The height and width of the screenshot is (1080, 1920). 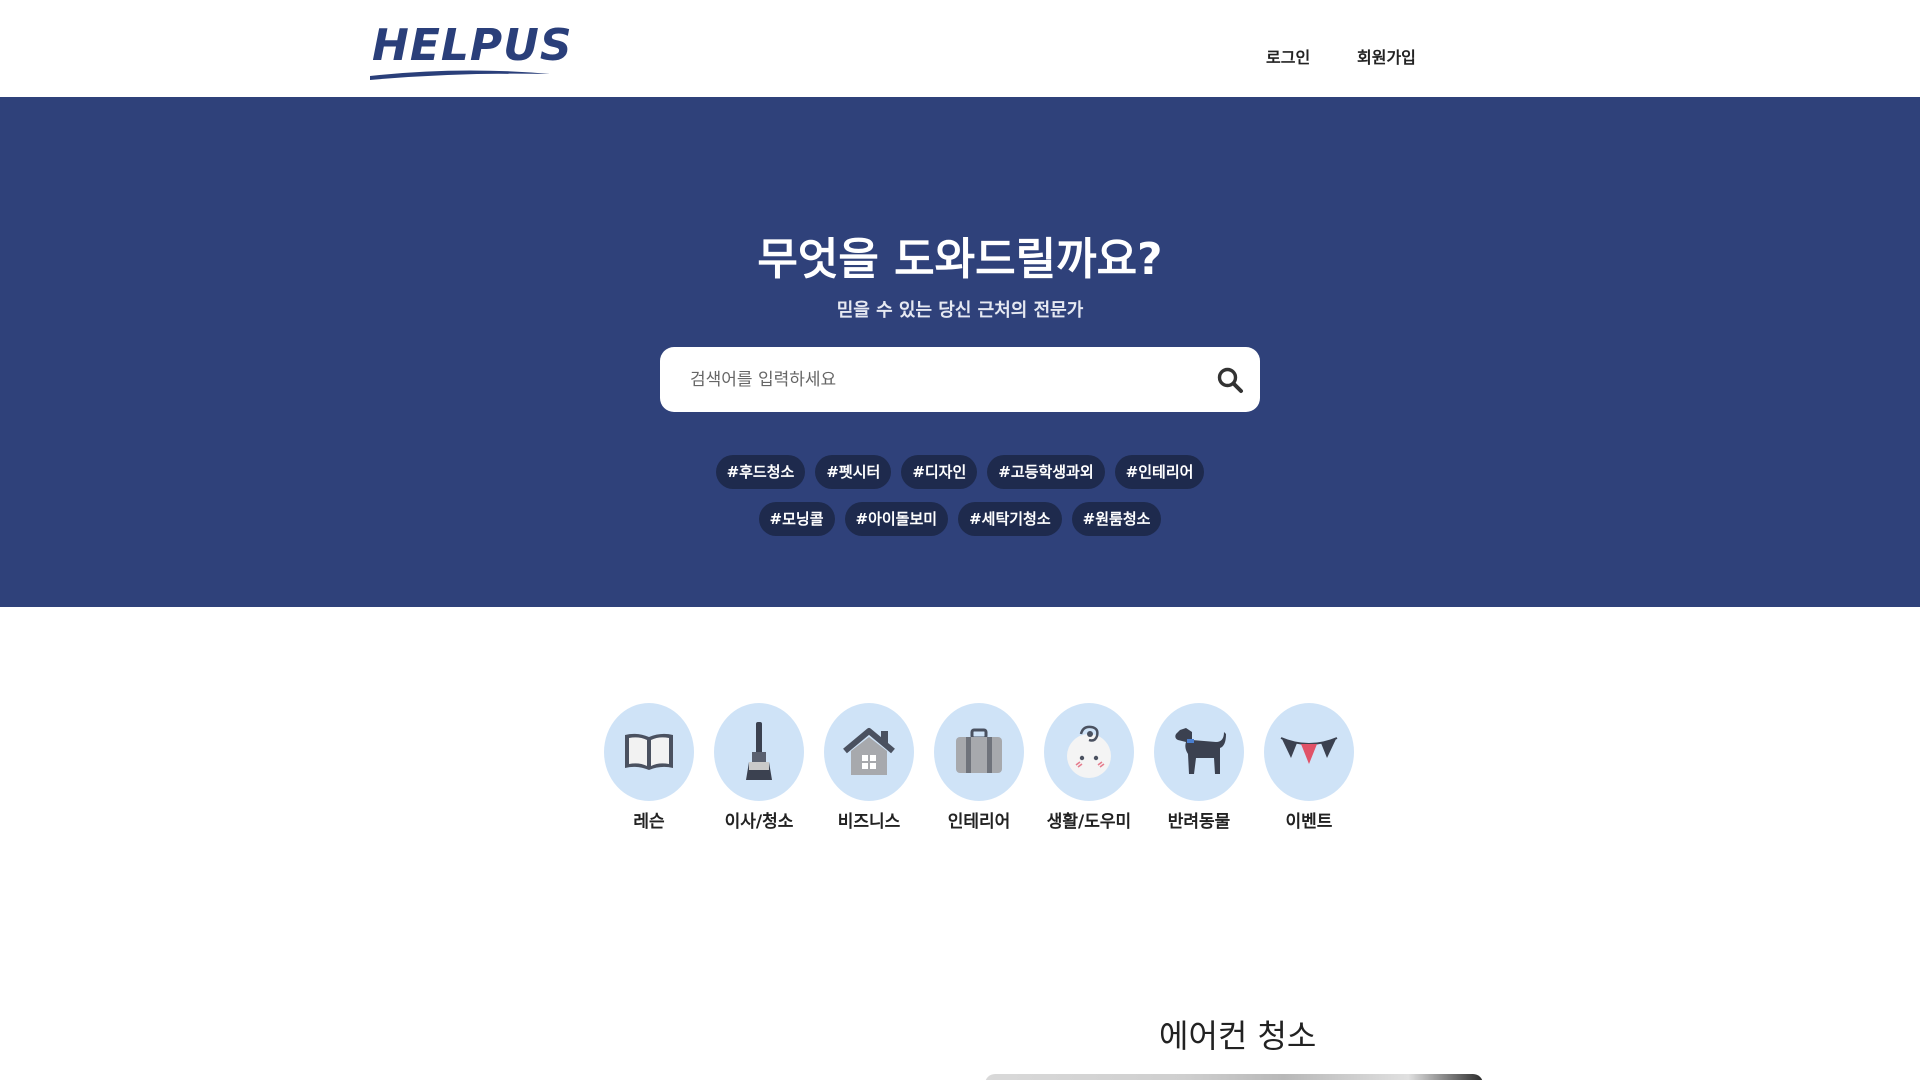 What do you see at coordinates (896, 519) in the screenshot?
I see `tag-chip: #아이돌보미` at bounding box center [896, 519].